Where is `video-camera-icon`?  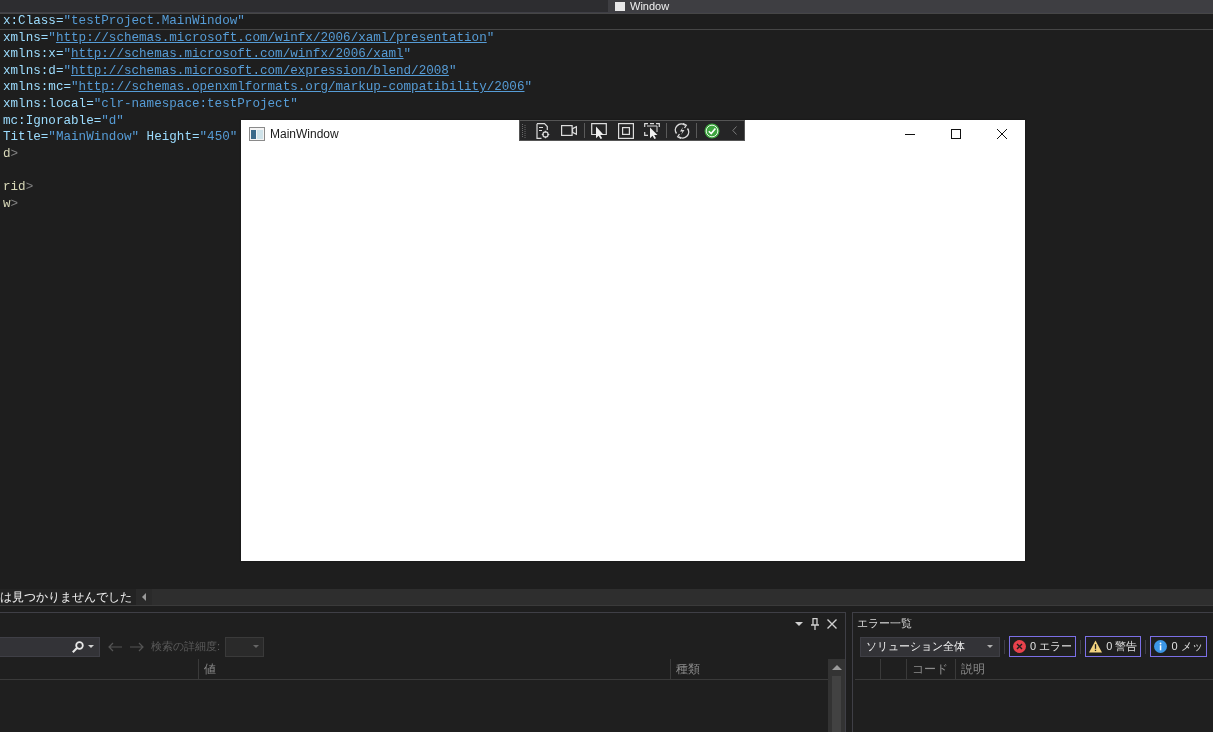
video-camera-icon is located at coordinates (569, 130).